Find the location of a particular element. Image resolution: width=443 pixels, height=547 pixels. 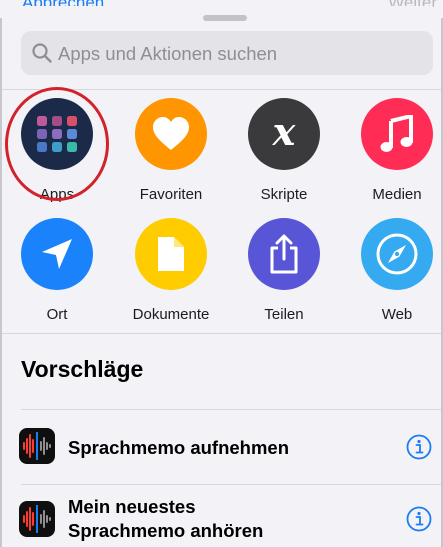

category-label: Skripte is located at coordinates (284, 194).